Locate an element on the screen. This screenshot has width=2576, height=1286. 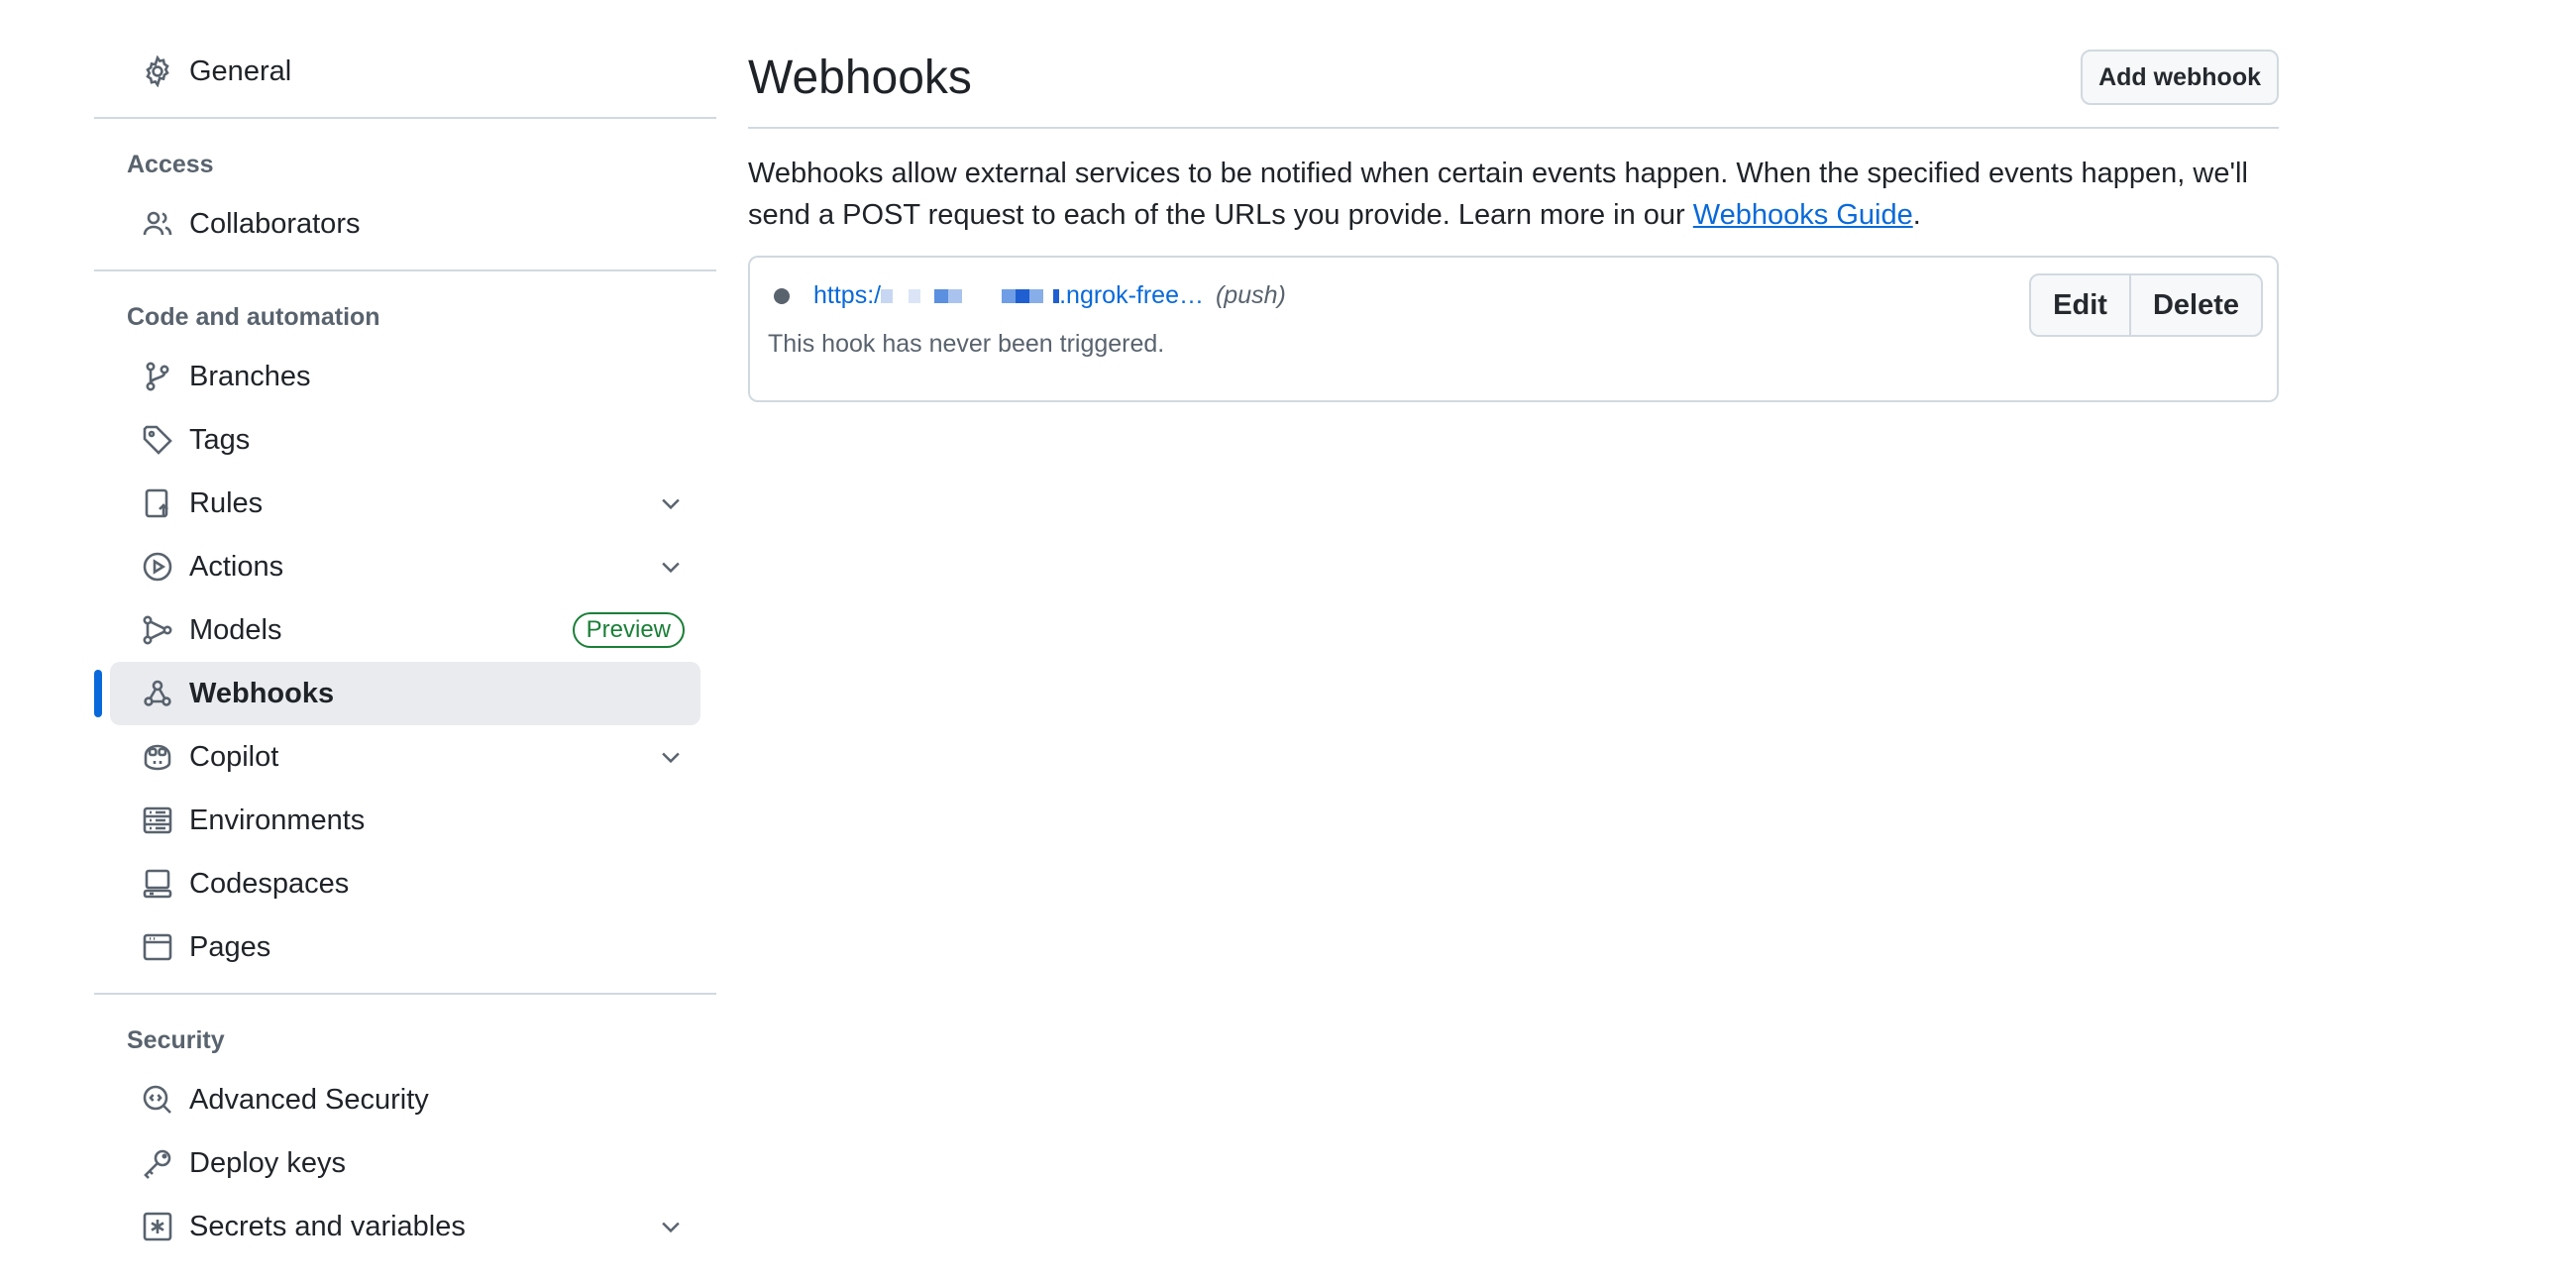
people-icon is located at coordinates (157, 224).